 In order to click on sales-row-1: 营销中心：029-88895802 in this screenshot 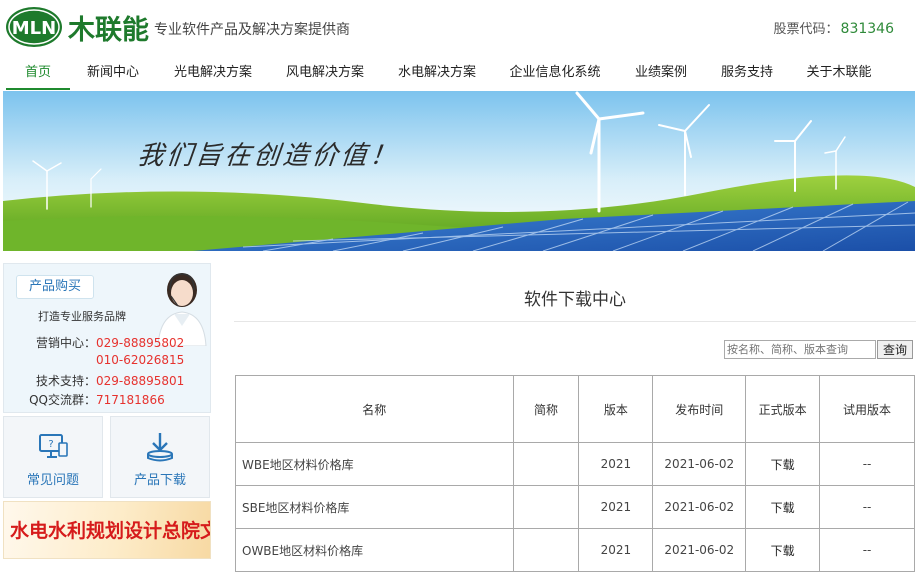, I will do `click(94, 342)`.